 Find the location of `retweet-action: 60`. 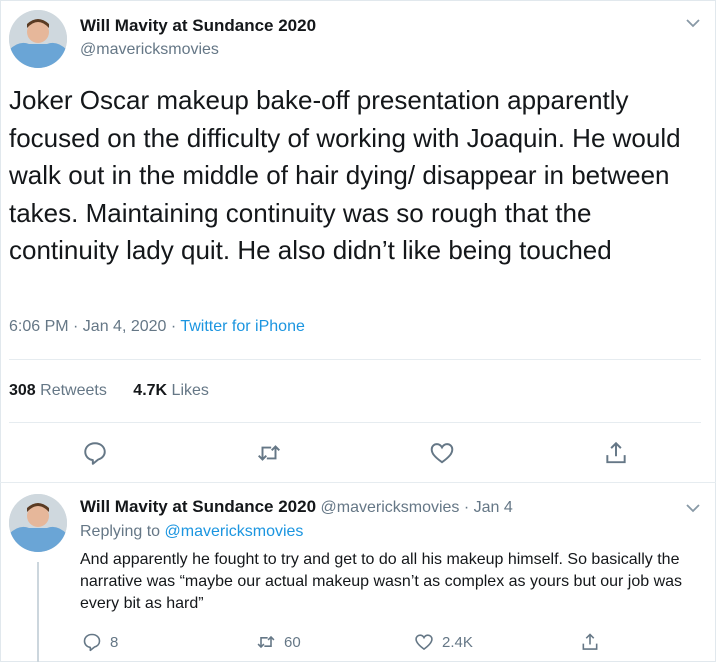

retweet-action: 60 is located at coordinates (278, 642).